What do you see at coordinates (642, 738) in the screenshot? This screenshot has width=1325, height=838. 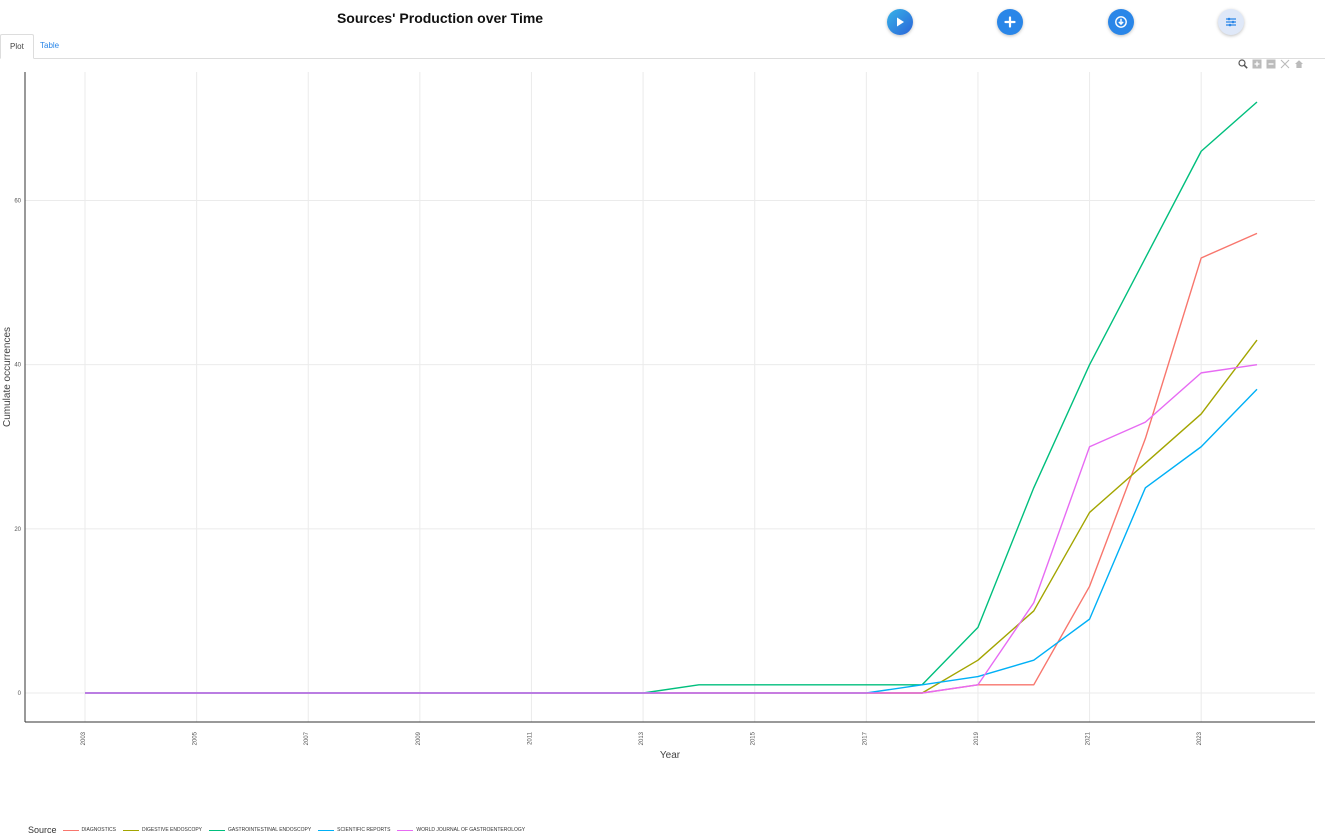 I see `x-tick-label: 2013` at bounding box center [642, 738].